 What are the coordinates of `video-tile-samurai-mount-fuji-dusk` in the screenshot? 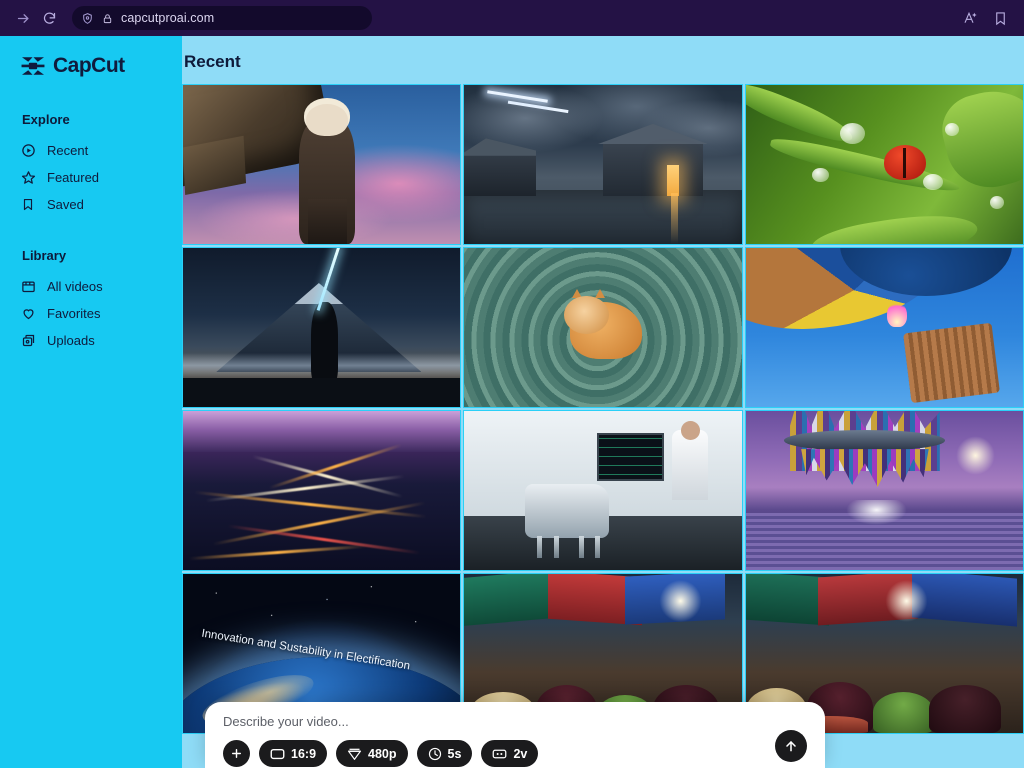 It's located at (322, 327).